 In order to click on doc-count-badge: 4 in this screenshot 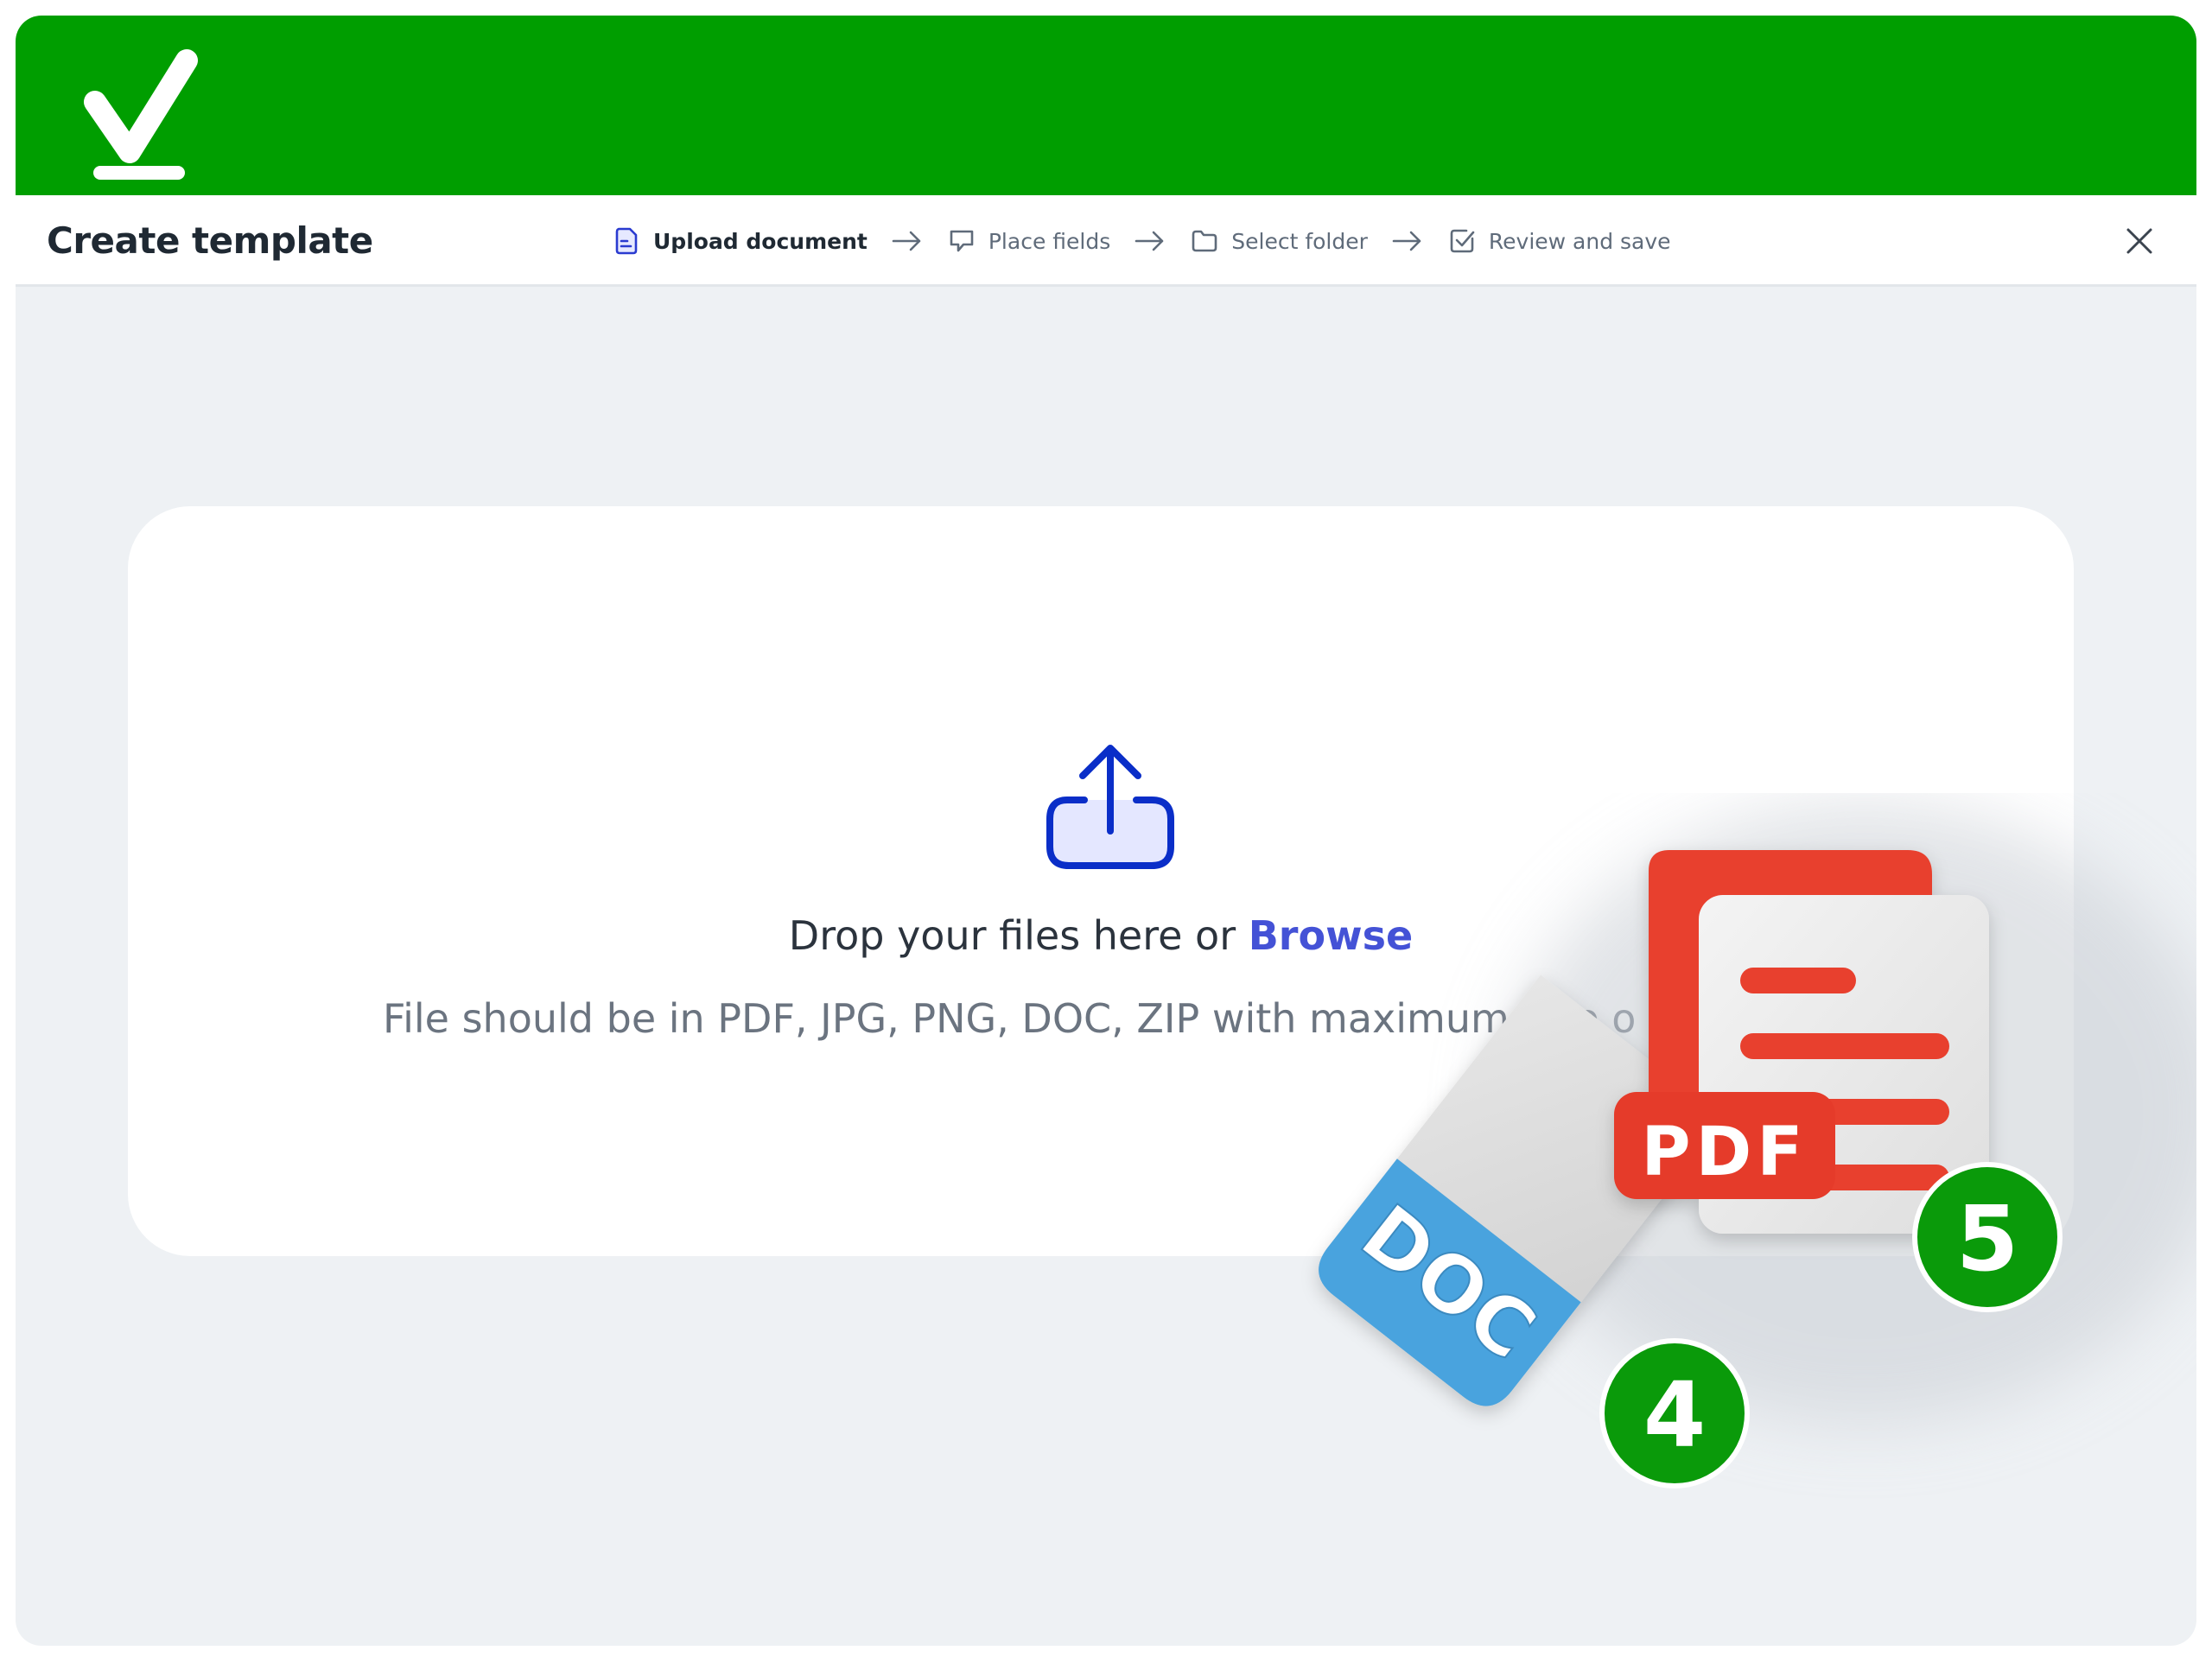, I will do `click(1674, 1413)`.